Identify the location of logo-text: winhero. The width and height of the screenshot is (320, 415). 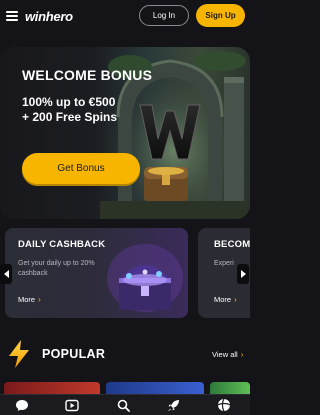
(49, 16).